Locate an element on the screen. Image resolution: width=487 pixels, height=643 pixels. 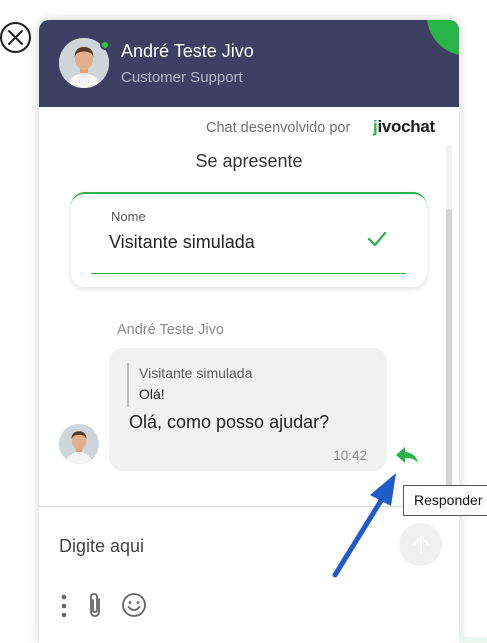
online-status-dot is located at coordinates (105, 45).